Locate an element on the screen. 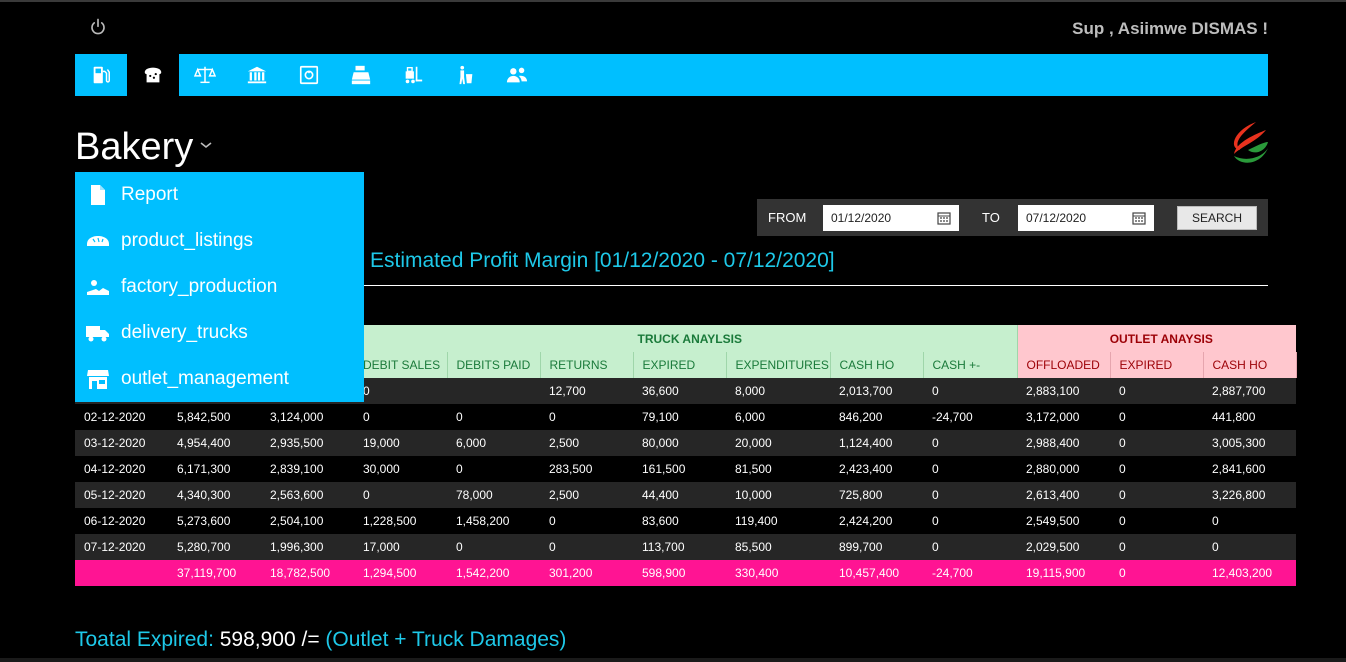  search-button: SEARCH is located at coordinates (1217, 217).